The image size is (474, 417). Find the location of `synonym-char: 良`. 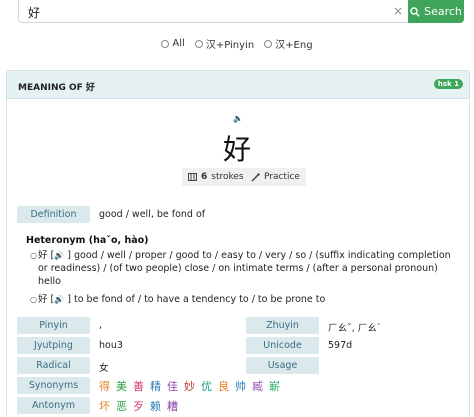

synonym-char: 良 is located at coordinates (223, 386).